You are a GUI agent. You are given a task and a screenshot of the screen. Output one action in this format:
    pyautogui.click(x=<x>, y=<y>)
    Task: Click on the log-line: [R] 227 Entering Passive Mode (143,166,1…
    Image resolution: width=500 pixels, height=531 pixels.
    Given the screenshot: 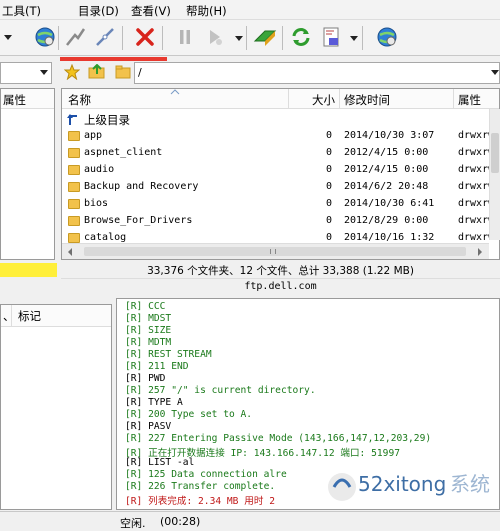 What is the action you would take?
    pyautogui.click(x=278, y=438)
    